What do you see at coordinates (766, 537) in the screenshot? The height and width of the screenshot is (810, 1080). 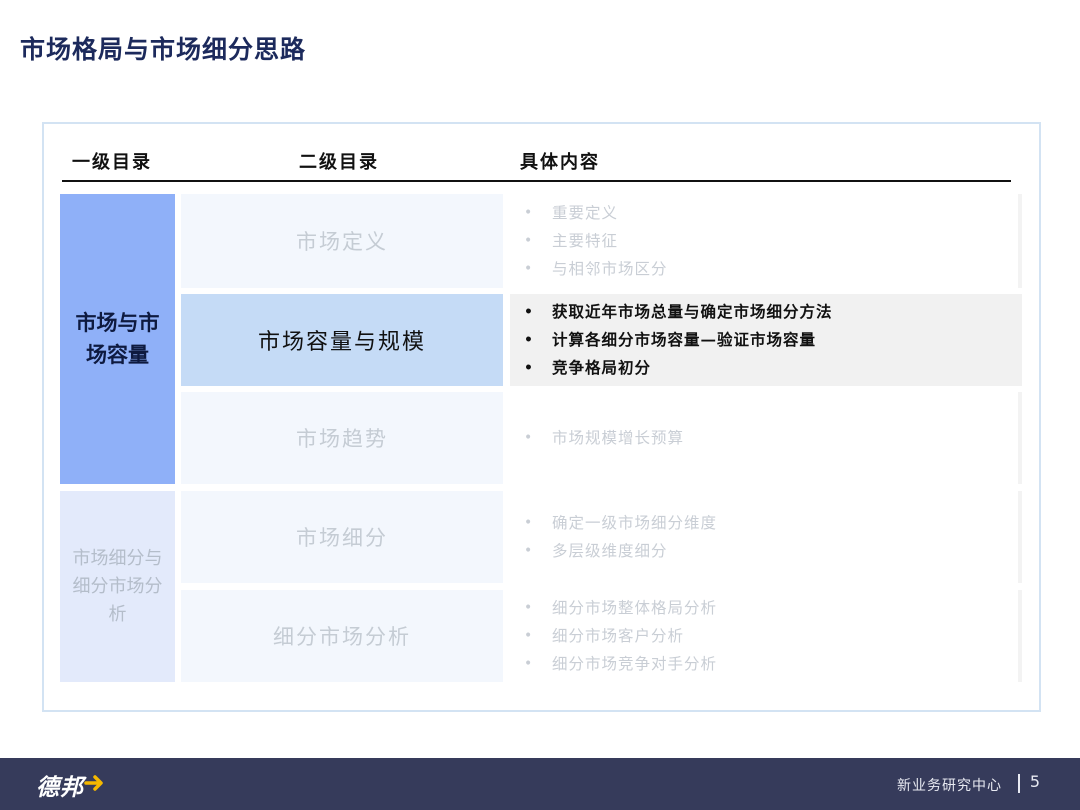 I see `detail-market-segmentation: • 确定一级市场细分维度 • 多层级维度细分` at bounding box center [766, 537].